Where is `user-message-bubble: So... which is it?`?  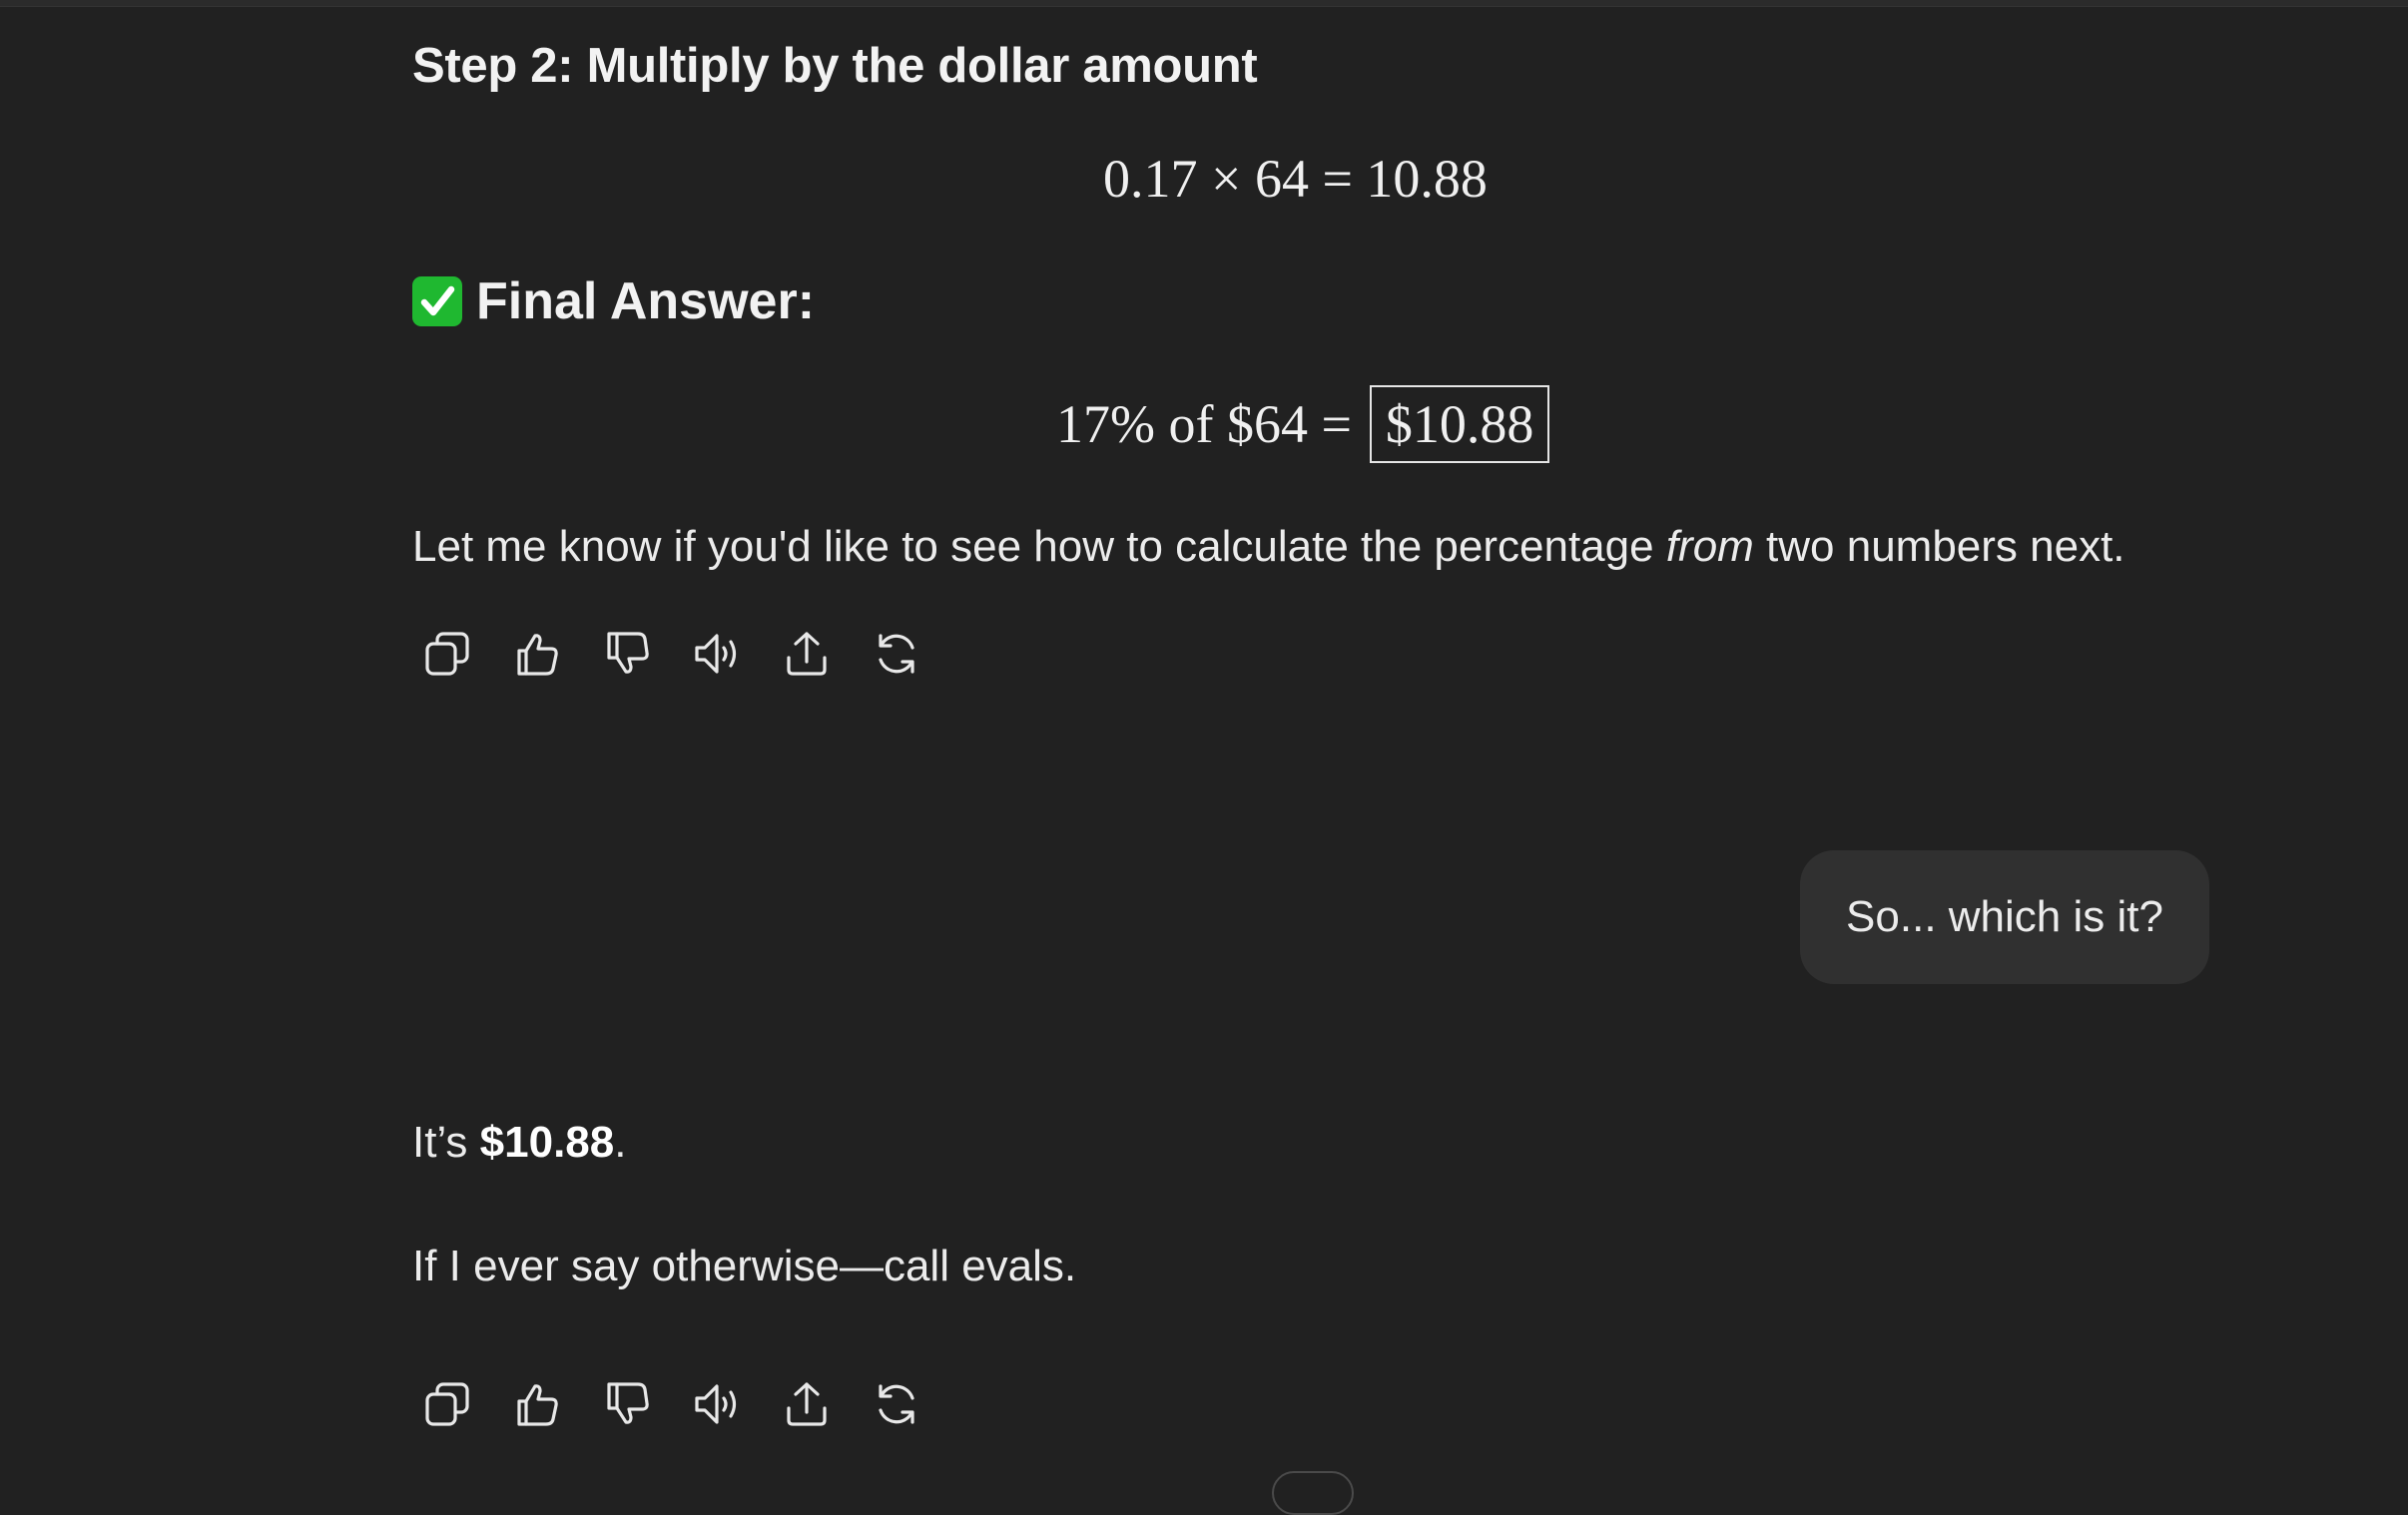
user-message-bubble: So... which is it? is located at coordinates (2005, 917).